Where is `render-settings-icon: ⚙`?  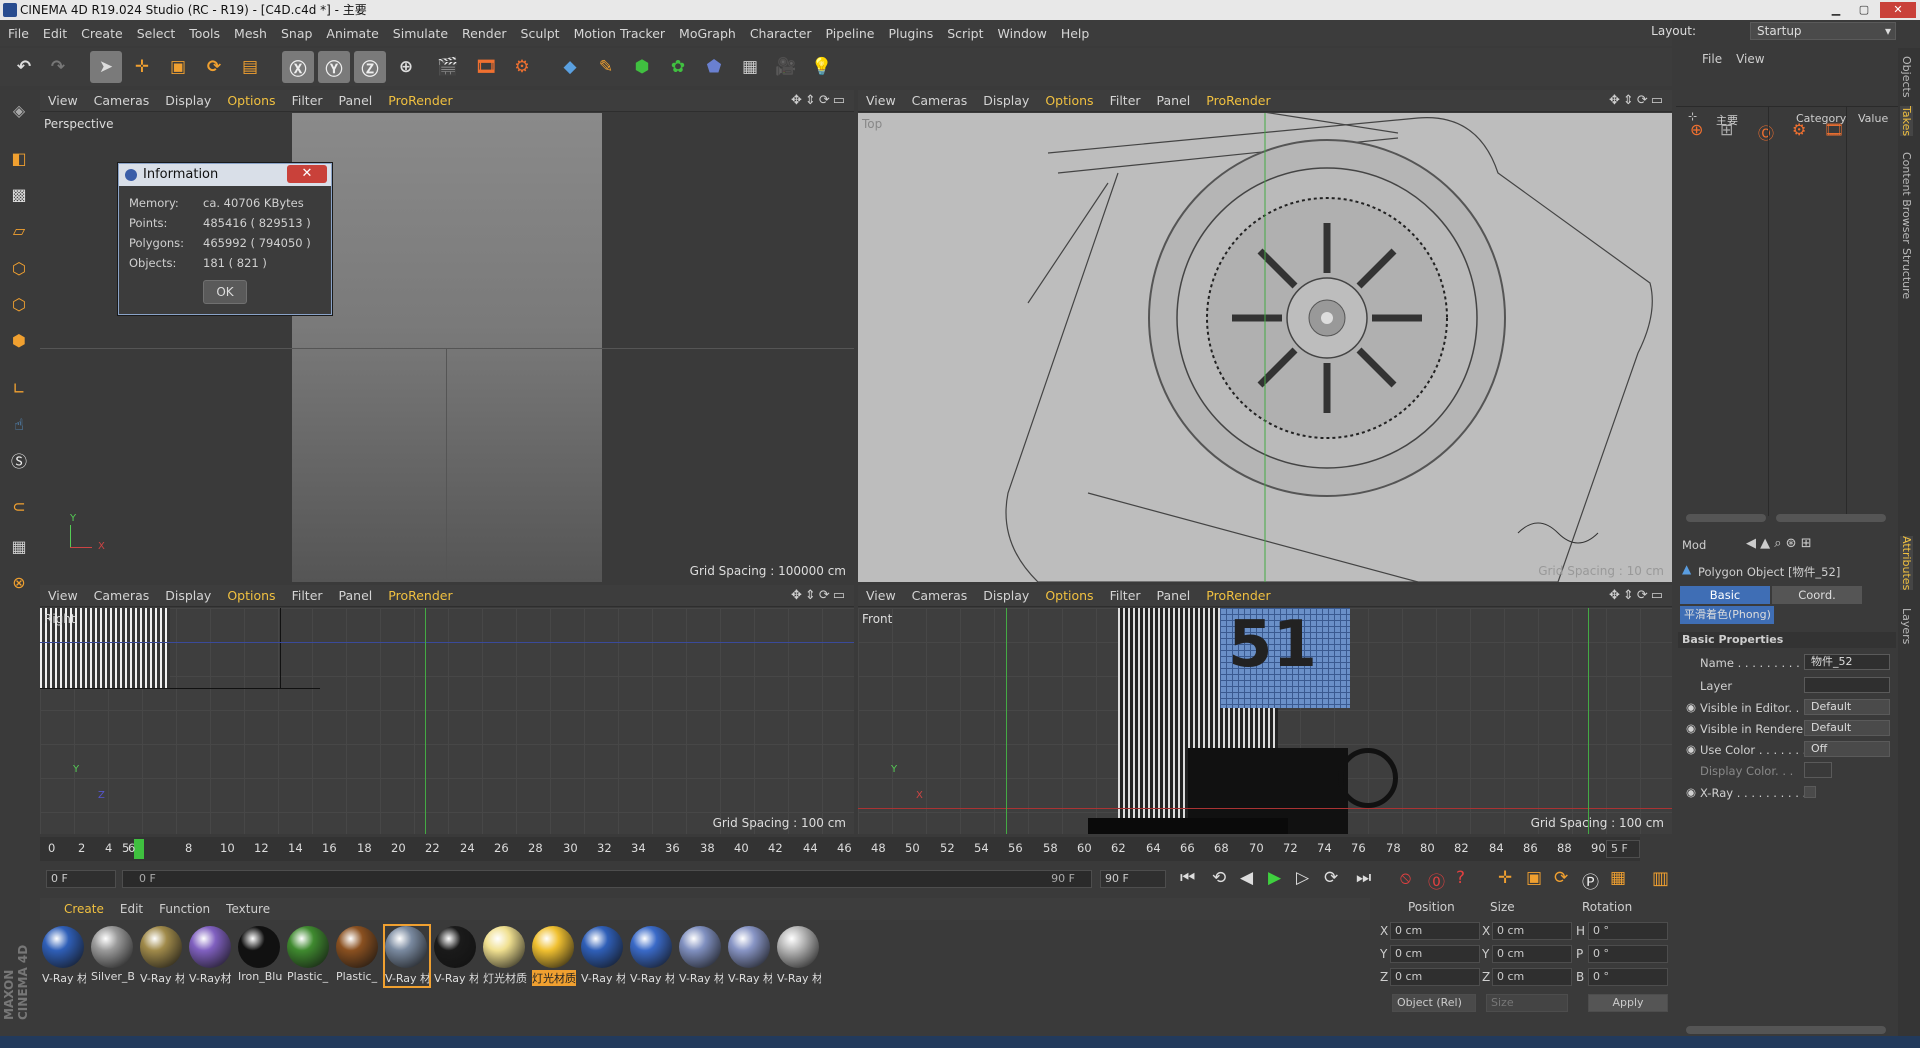 render-settings-icon: ⚙ is located at coordinates (522, 67).